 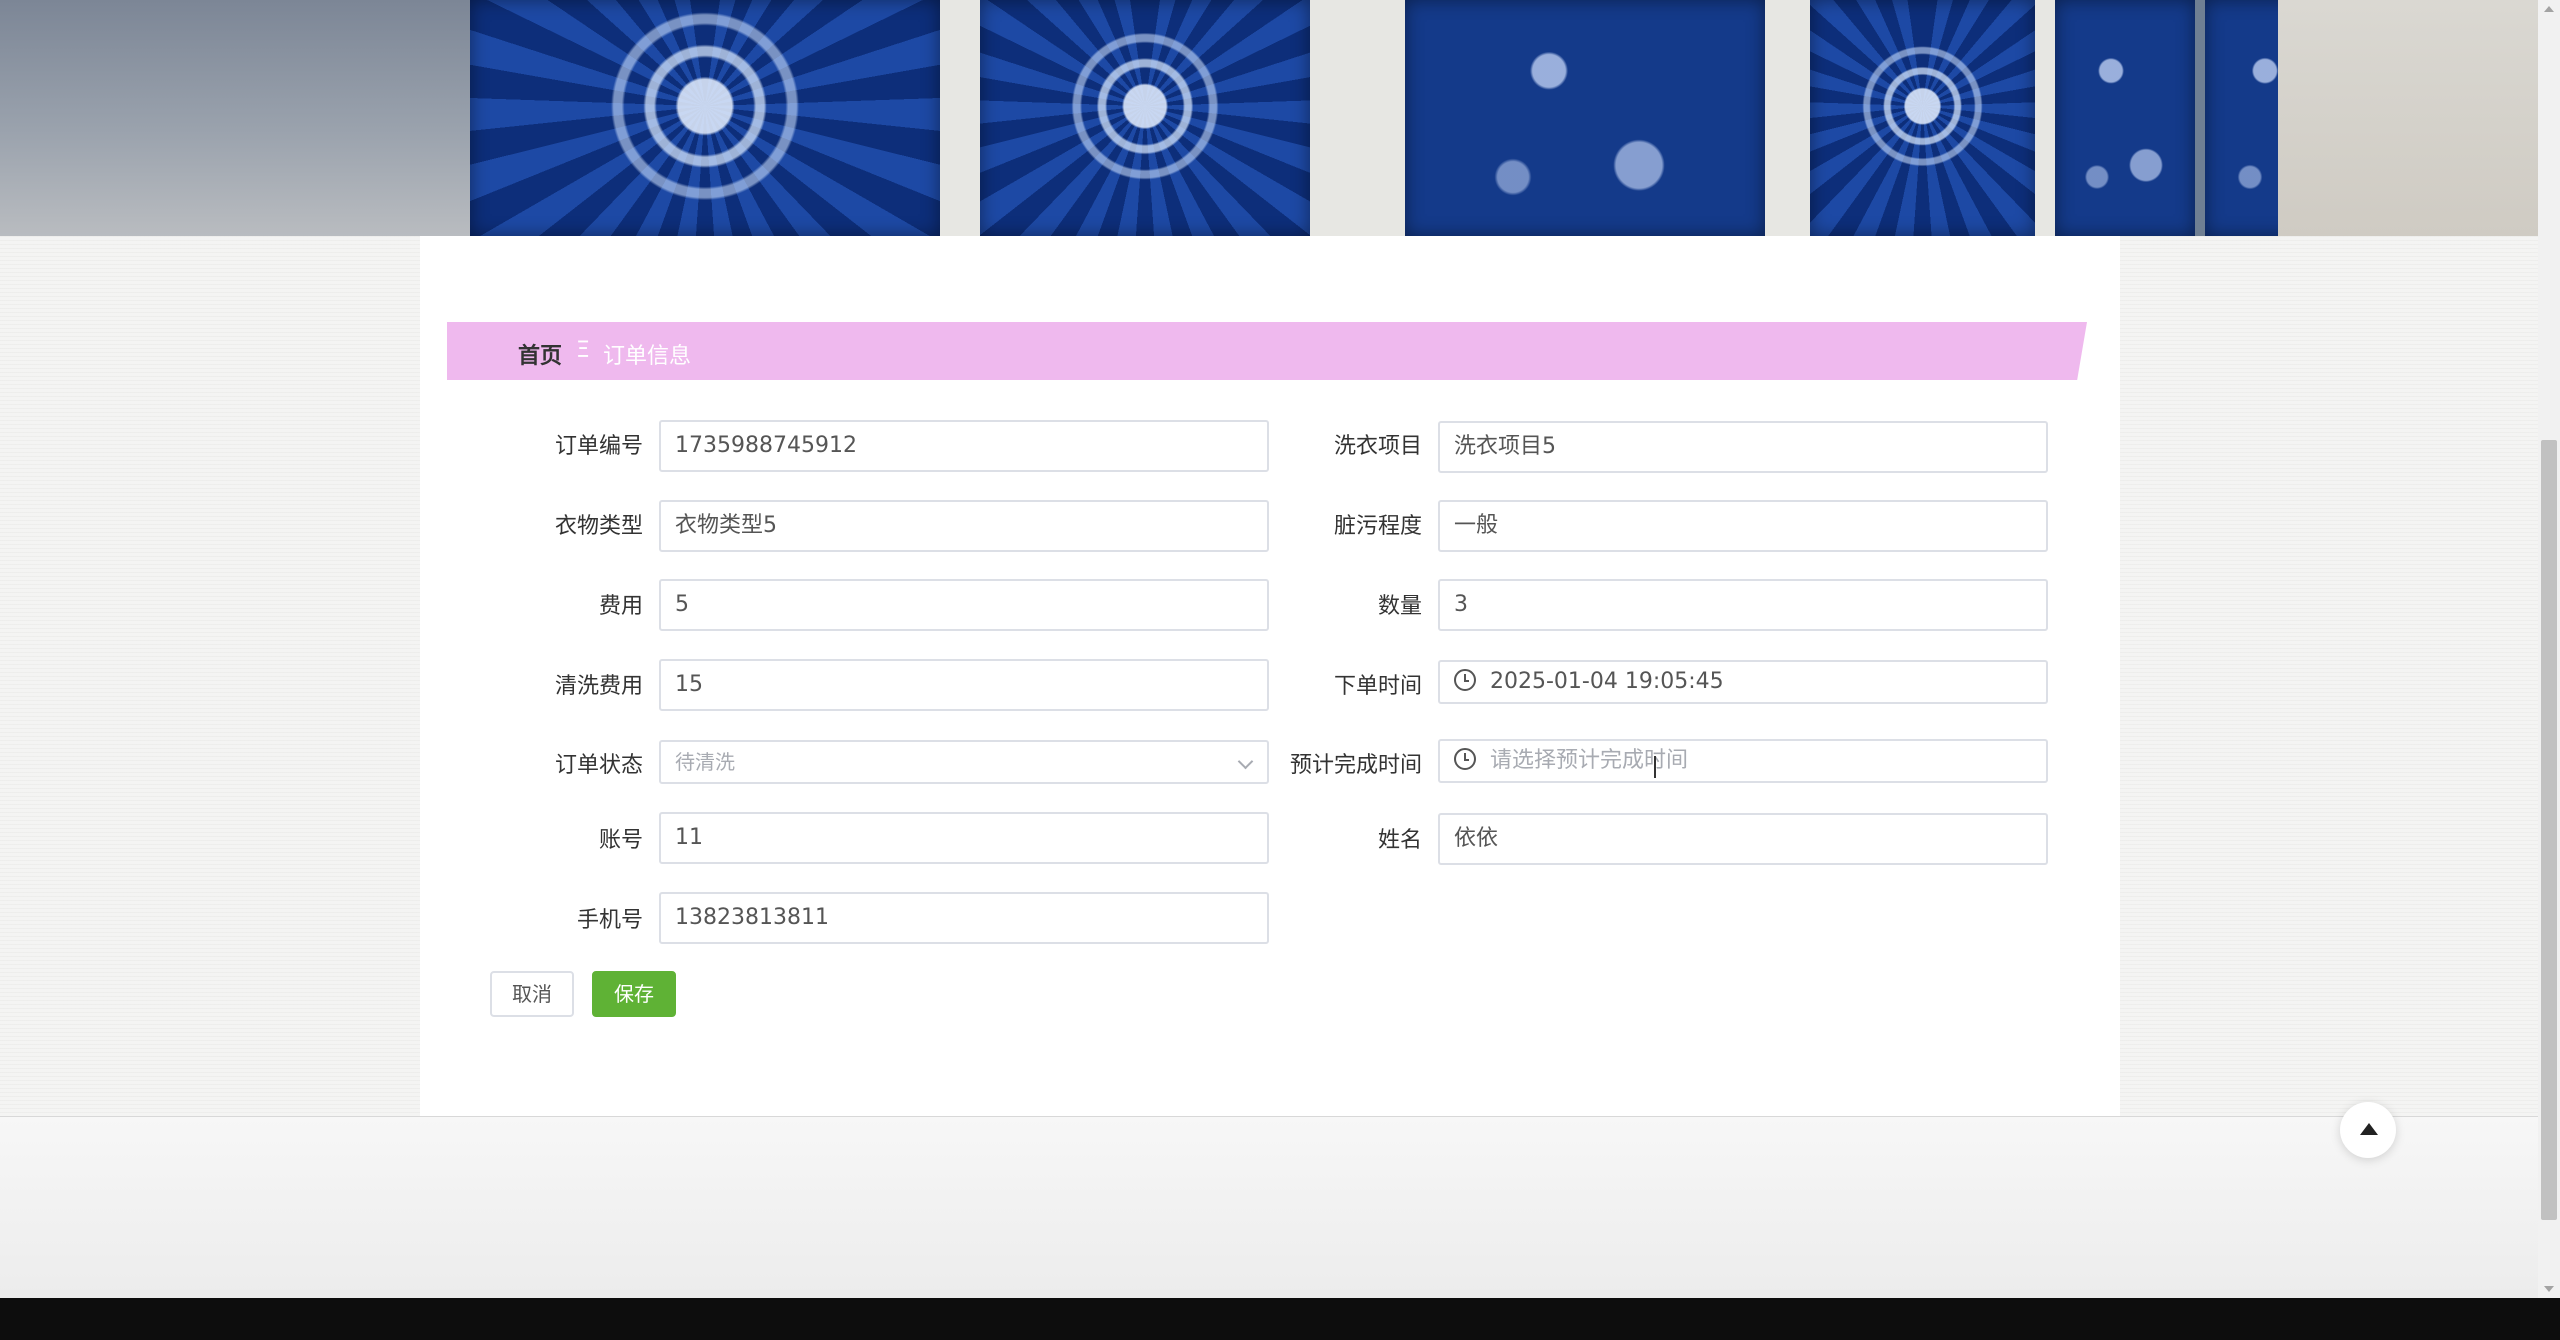 I want to click on order-status-select: 待清洗, so click(x=964, y=762).